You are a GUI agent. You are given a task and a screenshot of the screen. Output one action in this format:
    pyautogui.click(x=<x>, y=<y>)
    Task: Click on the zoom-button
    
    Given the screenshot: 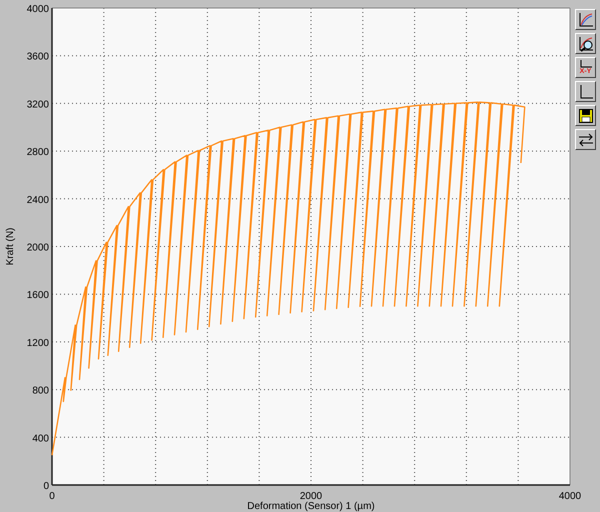 What is the action you would take?
    pyautogui.click(x=585, y=19)
    